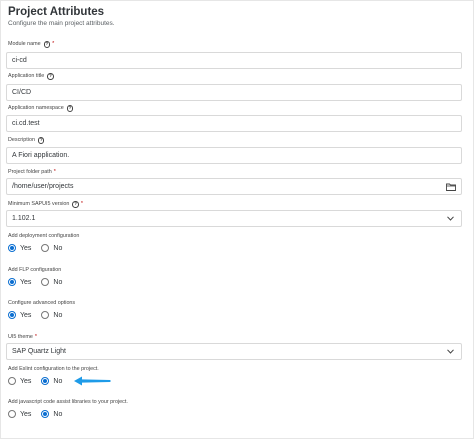 The width and height of the screenshot is (474, 439). I want to click on code-assist-yes-radio: Yes, so click(19, 414).